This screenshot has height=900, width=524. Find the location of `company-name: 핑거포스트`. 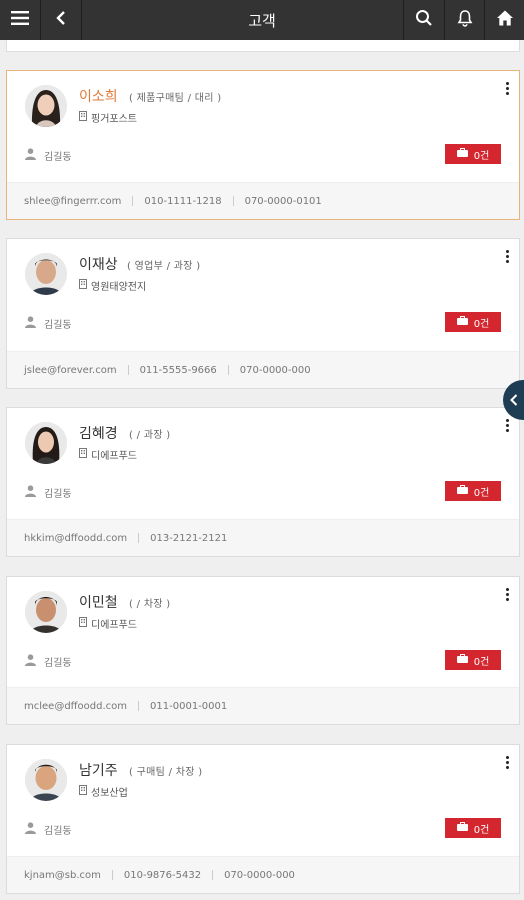

company-name: 핑거포스트 is located at coordinates (114, 119).